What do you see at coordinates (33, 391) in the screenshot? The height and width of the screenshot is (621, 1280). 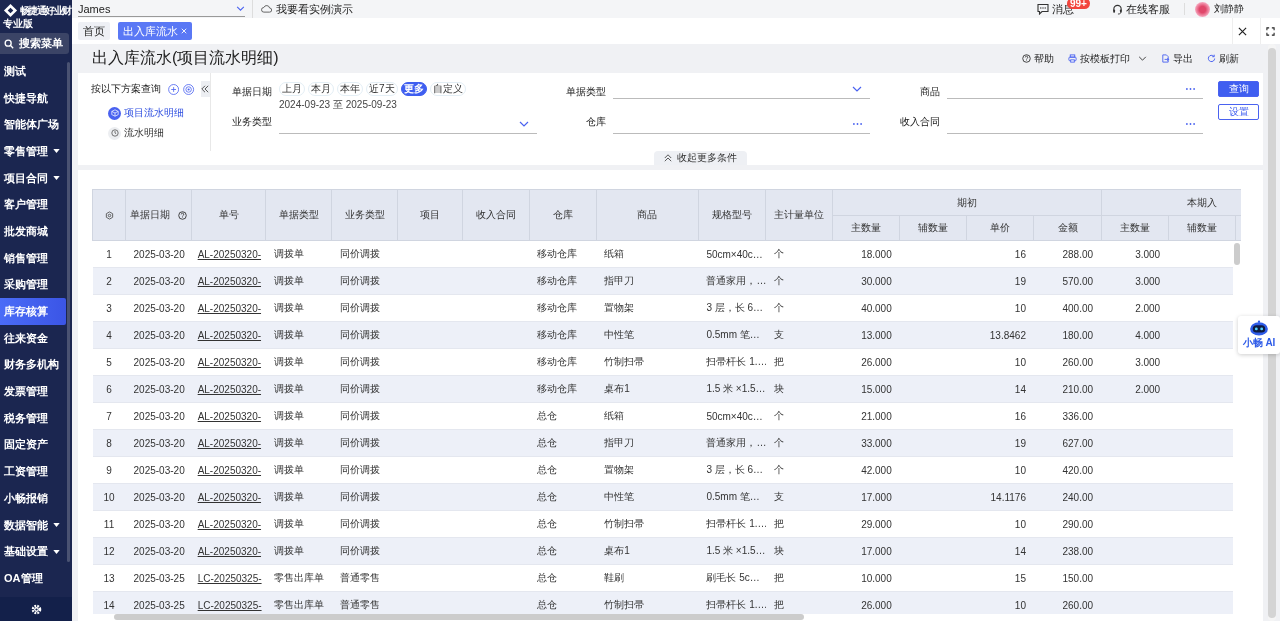 I see `sidebar-item: 发票管理` at bounding box center [33, 391].